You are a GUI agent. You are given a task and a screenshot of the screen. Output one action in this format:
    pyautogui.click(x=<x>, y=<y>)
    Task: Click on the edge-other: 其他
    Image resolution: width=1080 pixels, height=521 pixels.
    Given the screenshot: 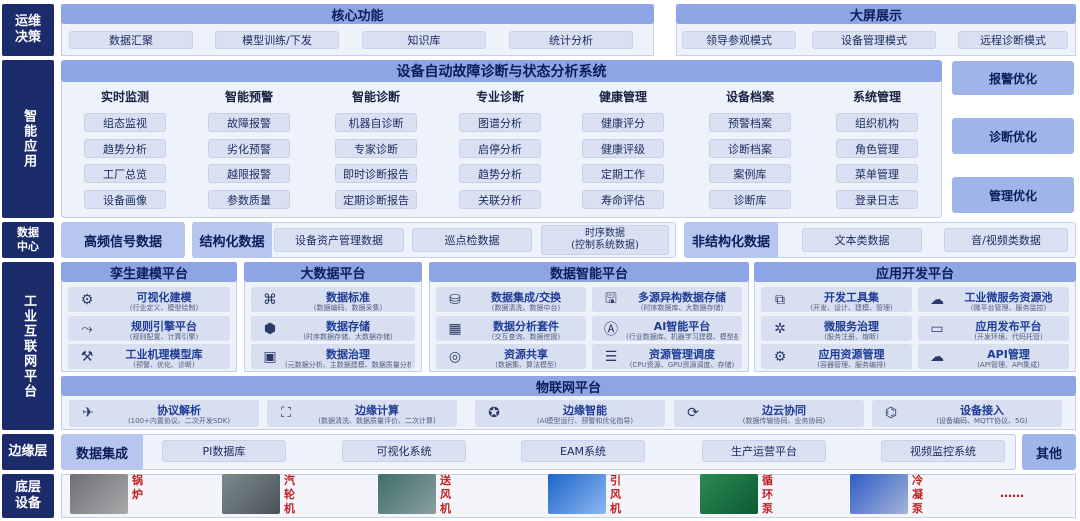 What is the action you would take?
    pyautogui.click(x=1049, y=452)
    